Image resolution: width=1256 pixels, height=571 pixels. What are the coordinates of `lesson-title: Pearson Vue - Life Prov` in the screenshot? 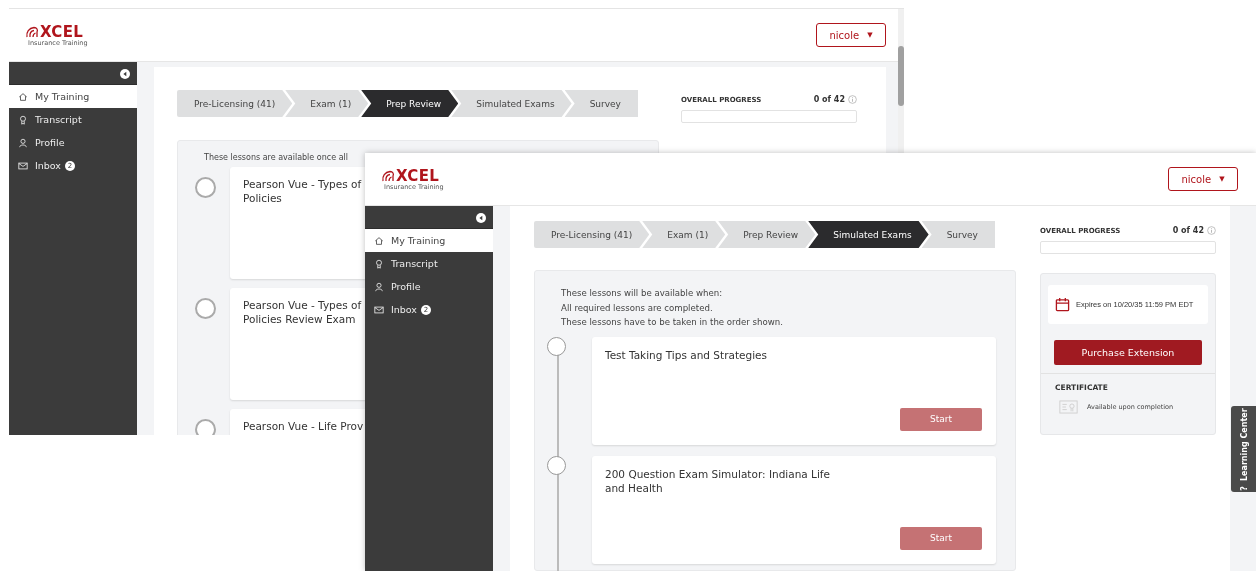 It's located at (303, 426).